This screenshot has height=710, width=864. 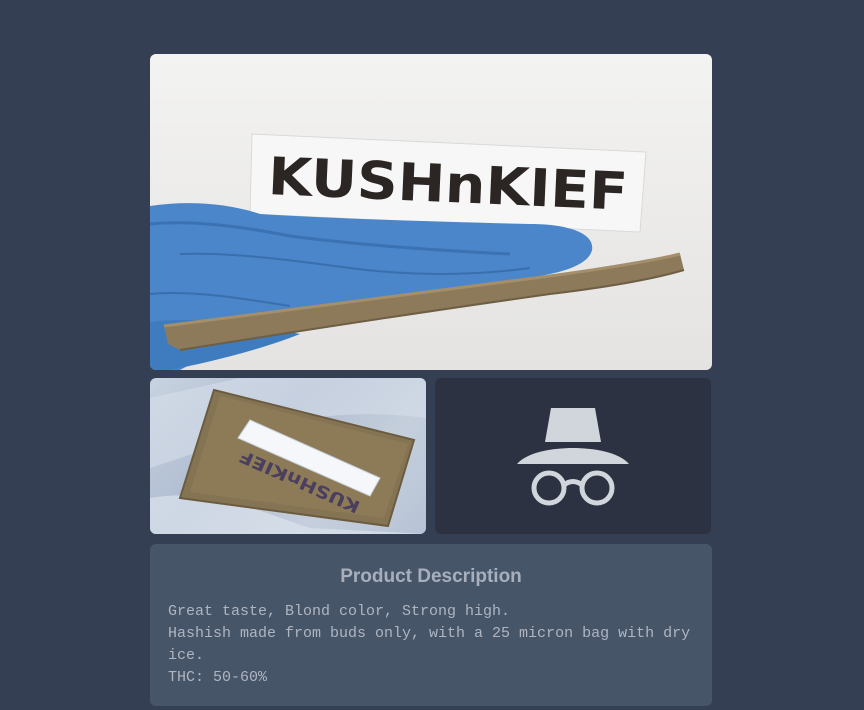 What do you see at coordinates (431, 456) in the screenshot?
I see `thumbnail-row: KUSHnKIEF` at bounding box center [431, 456].